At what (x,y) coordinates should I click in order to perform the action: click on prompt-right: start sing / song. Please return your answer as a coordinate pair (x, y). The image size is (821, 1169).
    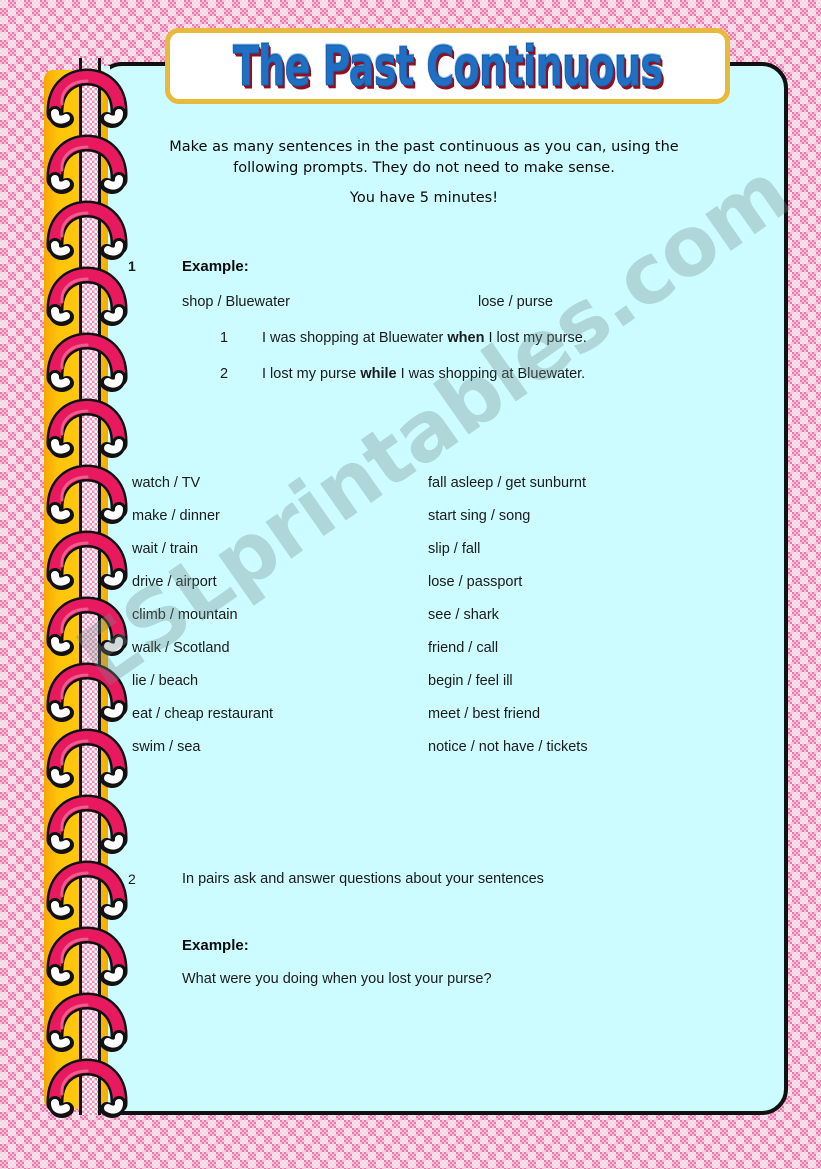
    Looking at the image, I should click on (479, 516).